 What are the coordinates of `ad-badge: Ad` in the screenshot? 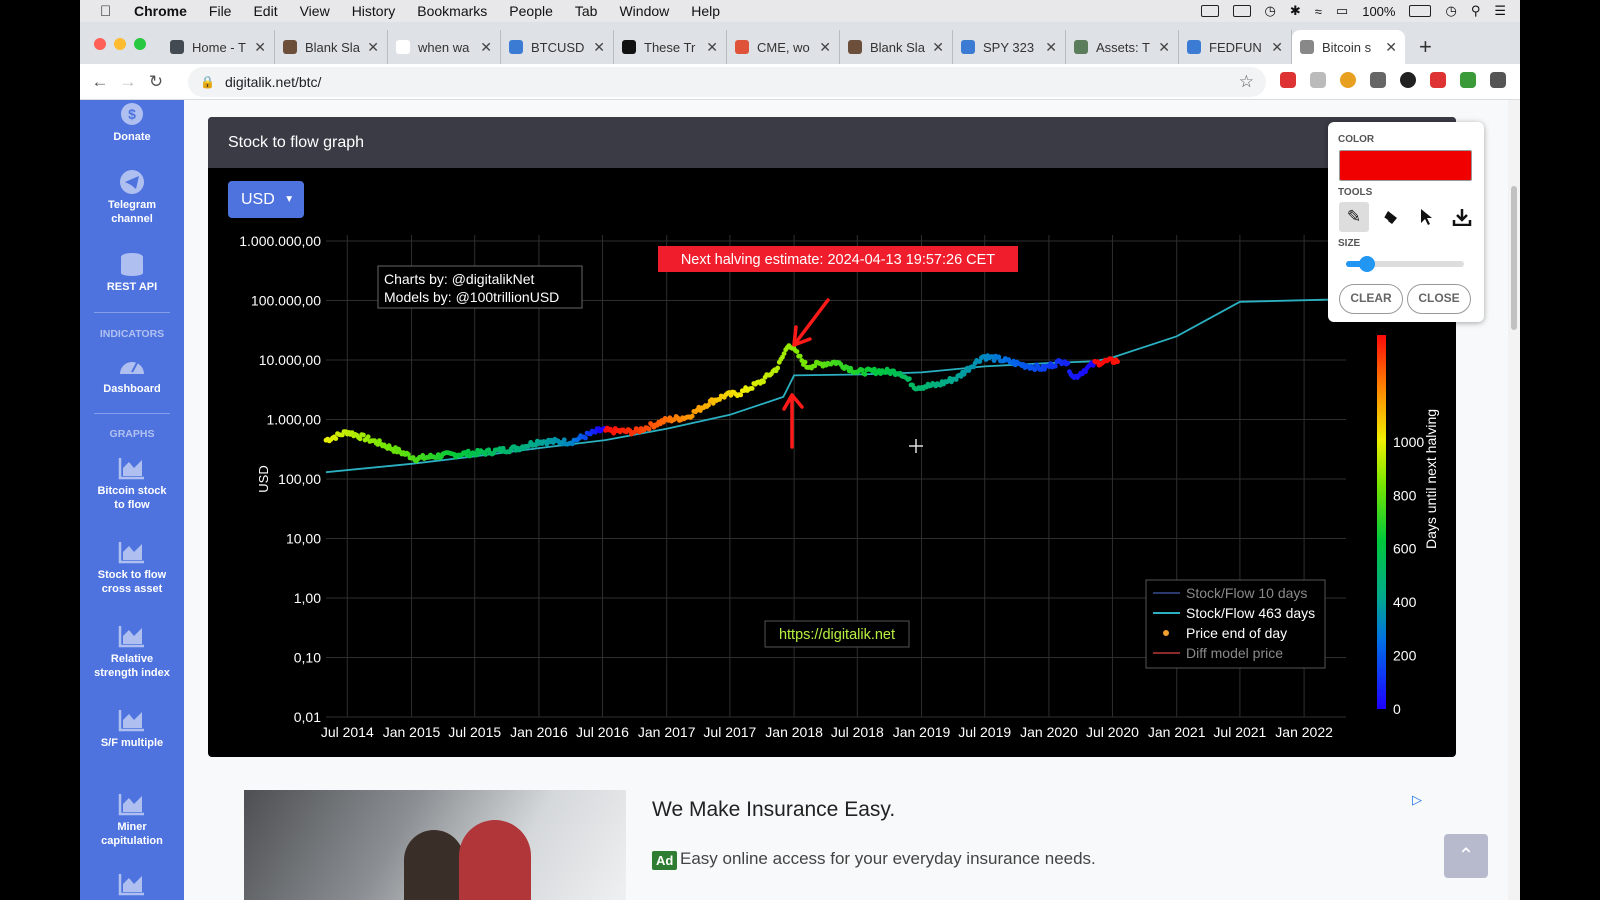 It's located at (665, 860).